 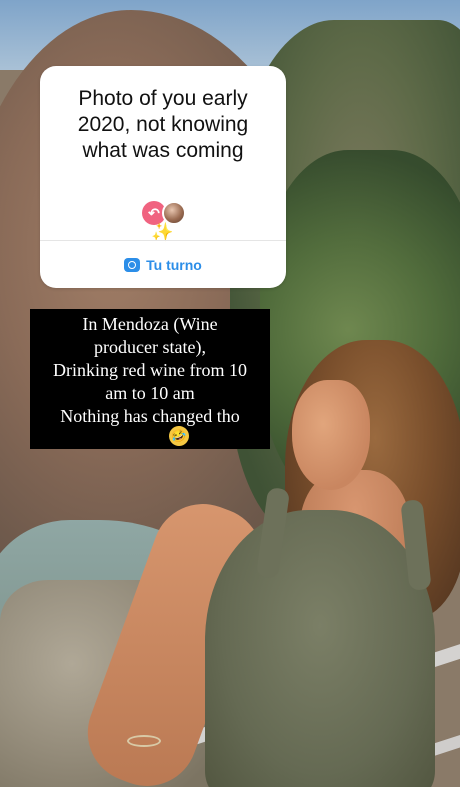 I want to click on your-turn-button: Tu turno, so click(x=163, y=264).